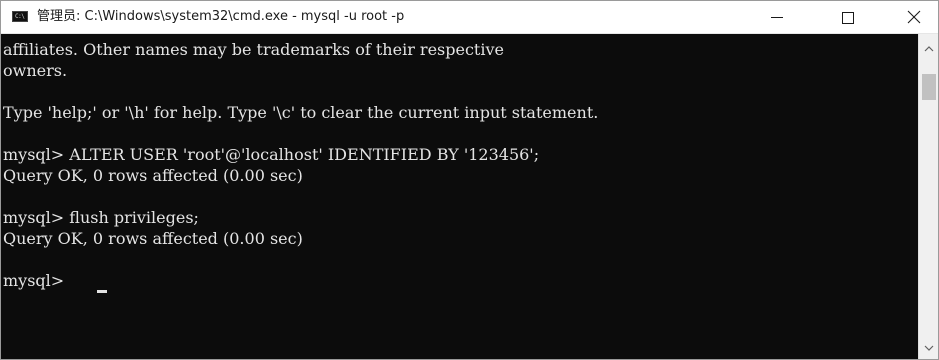  I want to click on cmd-icon-label: C:\, so click(20, 16).